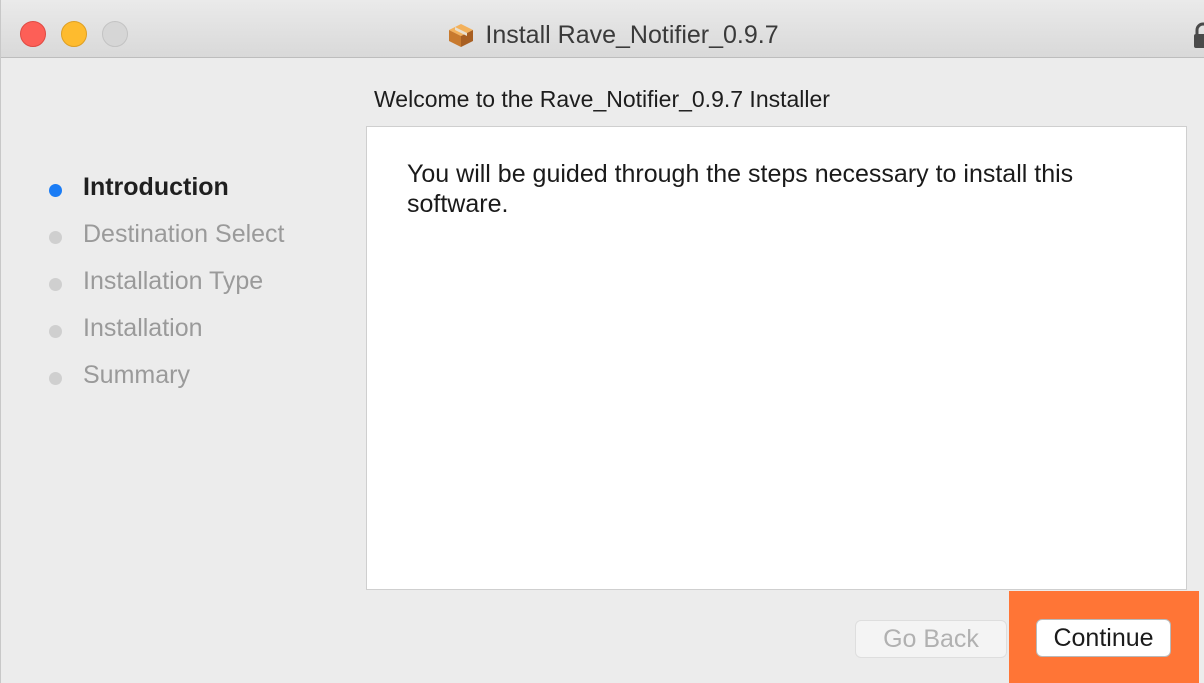 The width and height of the screenshot is (1204, 683). What do you see at coordinates (632, 35) in the screenshot?
I see `window-title: Install Rave_Notifier_0.9.7` at bounding box center [632, 35].